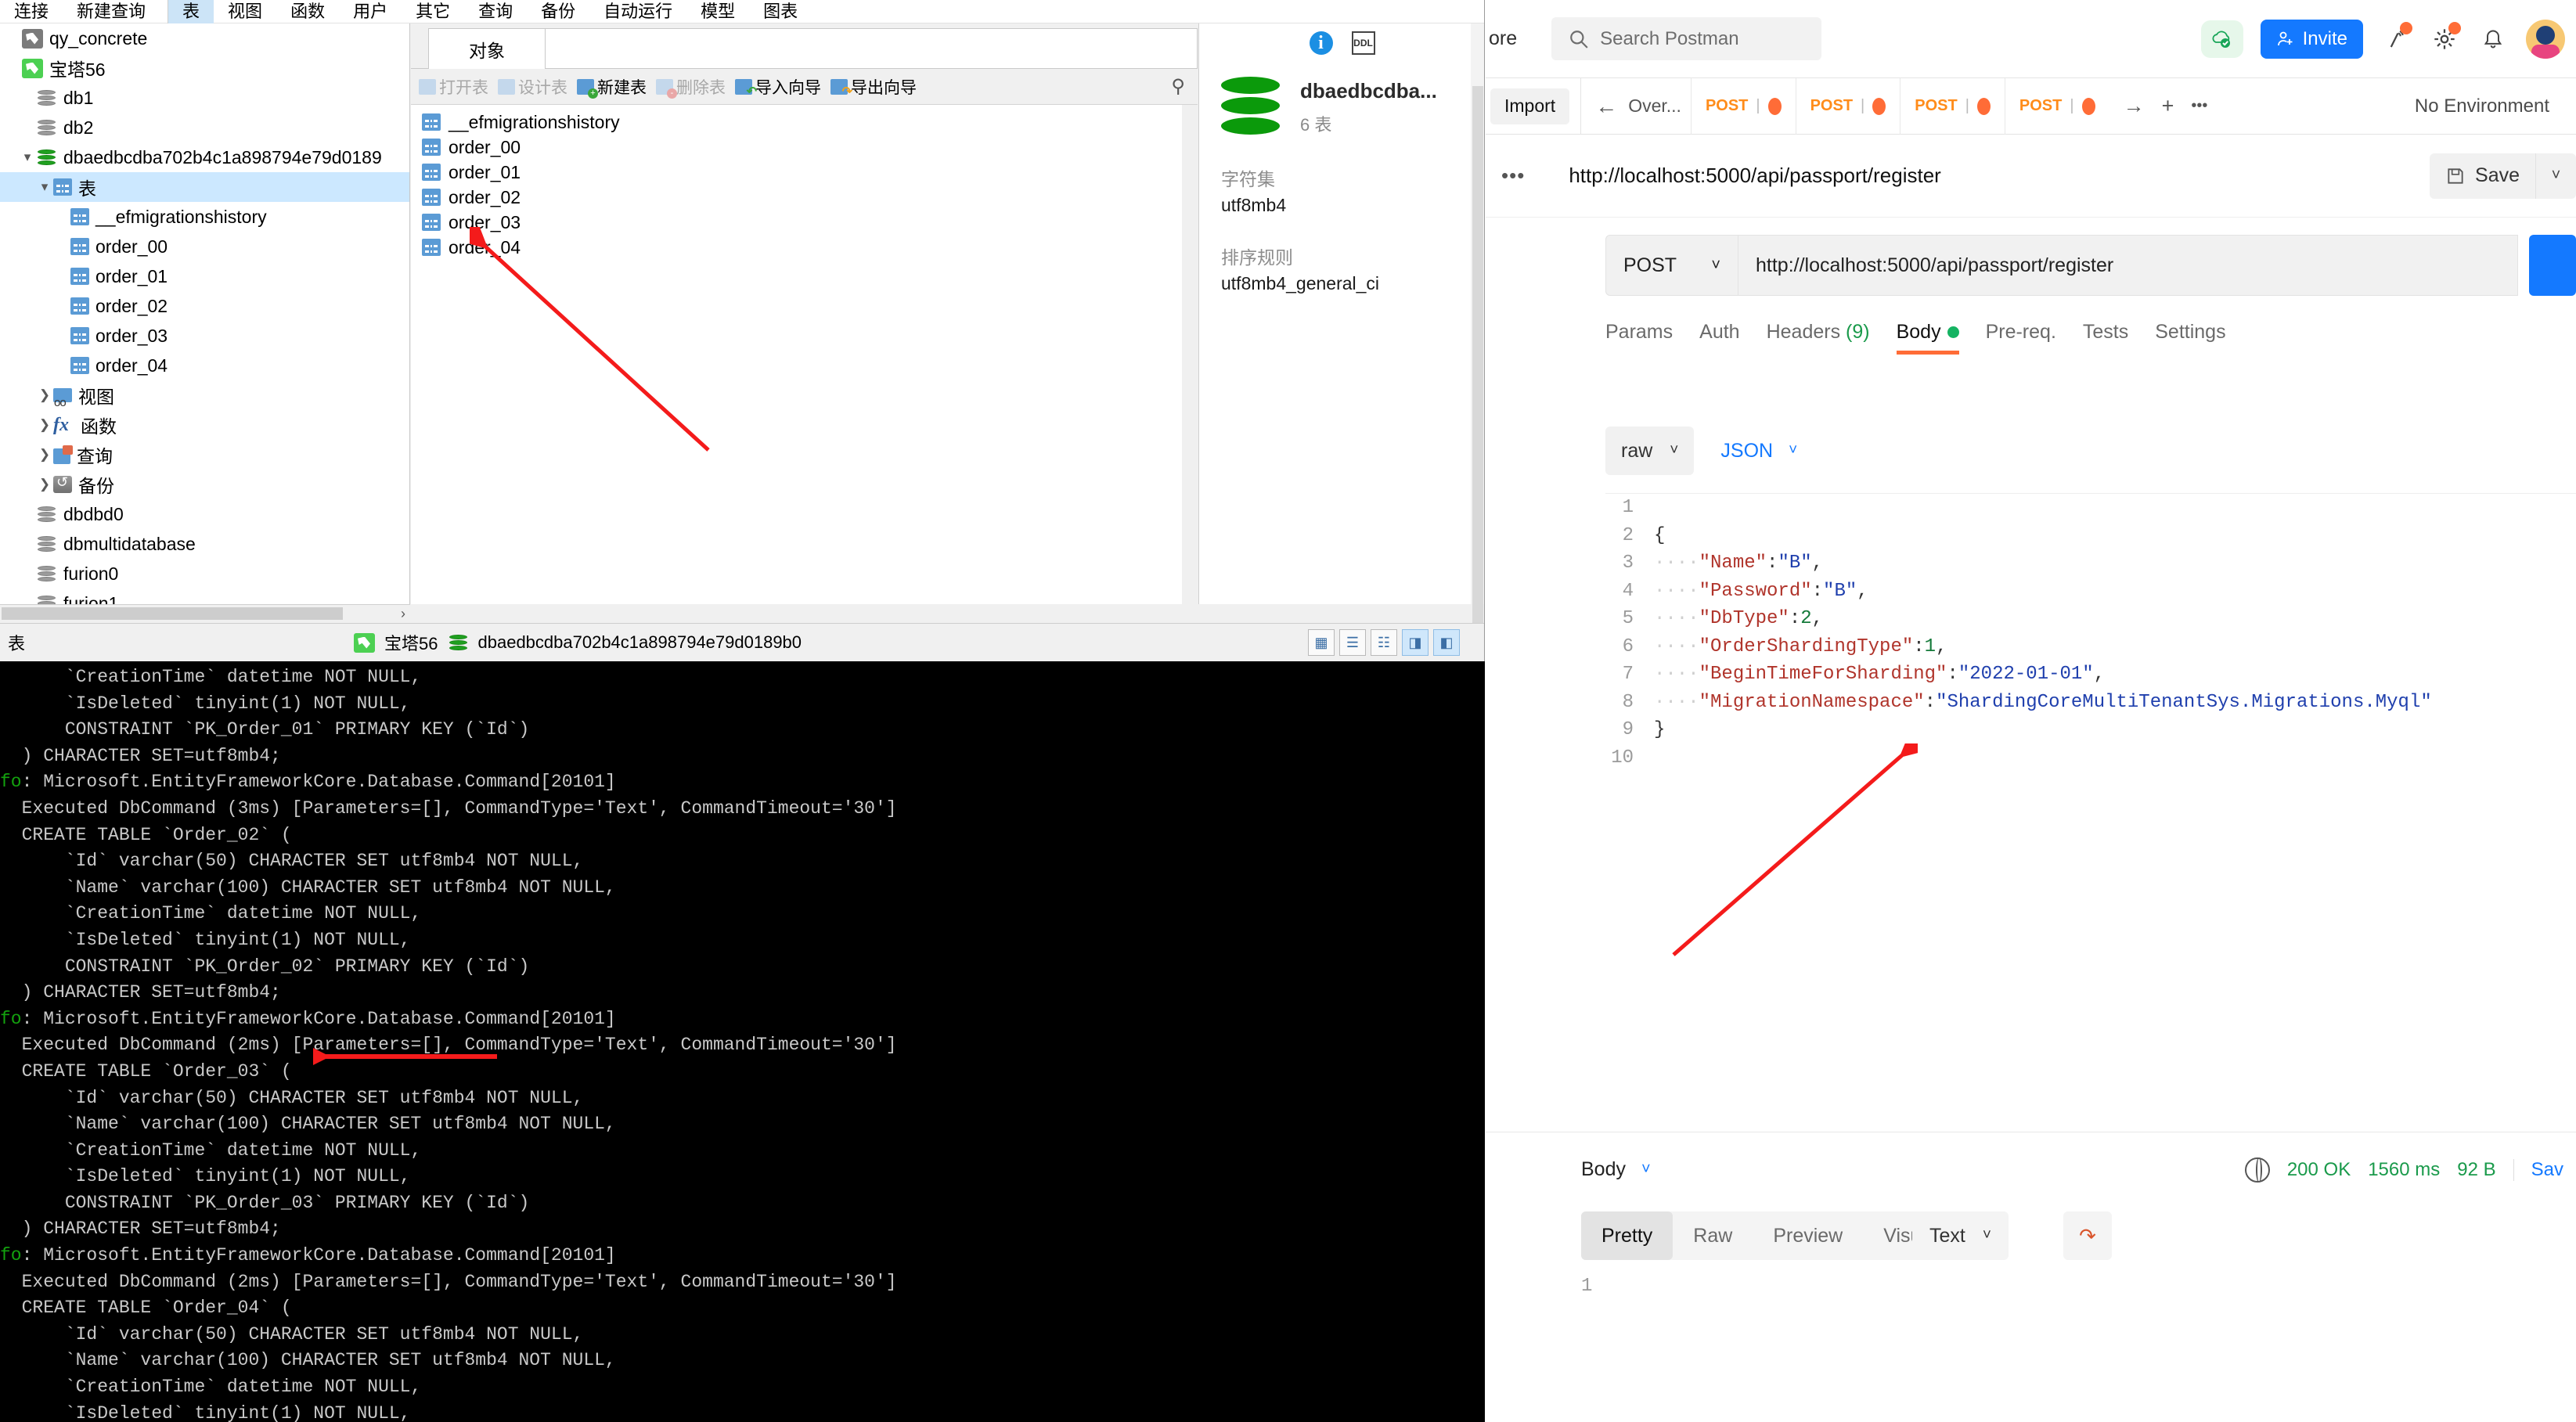 The width and height of the screenshot is (2576, 1422). Describe the element at coordinates (204, 157) in the screenshot. I see `tree-item-4: ▾ dbaedbcdba702b4c1a898794e79d0189` at that location.